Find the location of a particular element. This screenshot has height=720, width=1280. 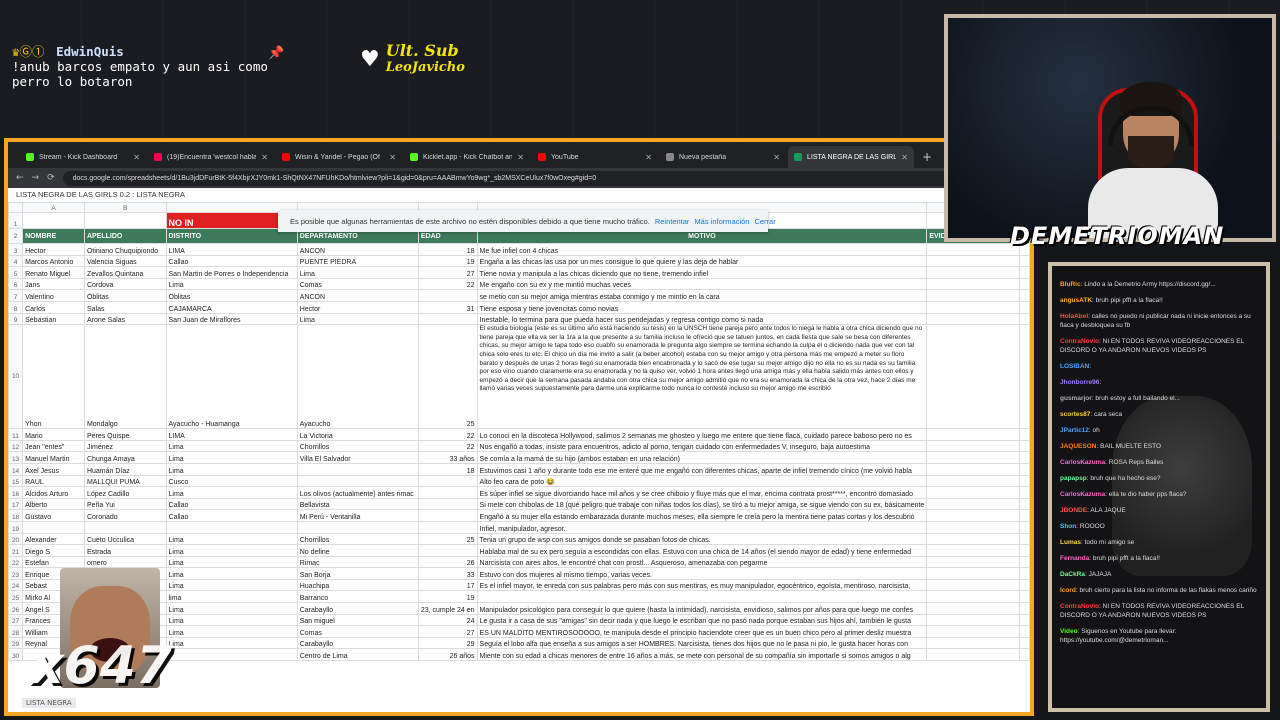

table-cell: Callao is located at coordinates (231, 261).